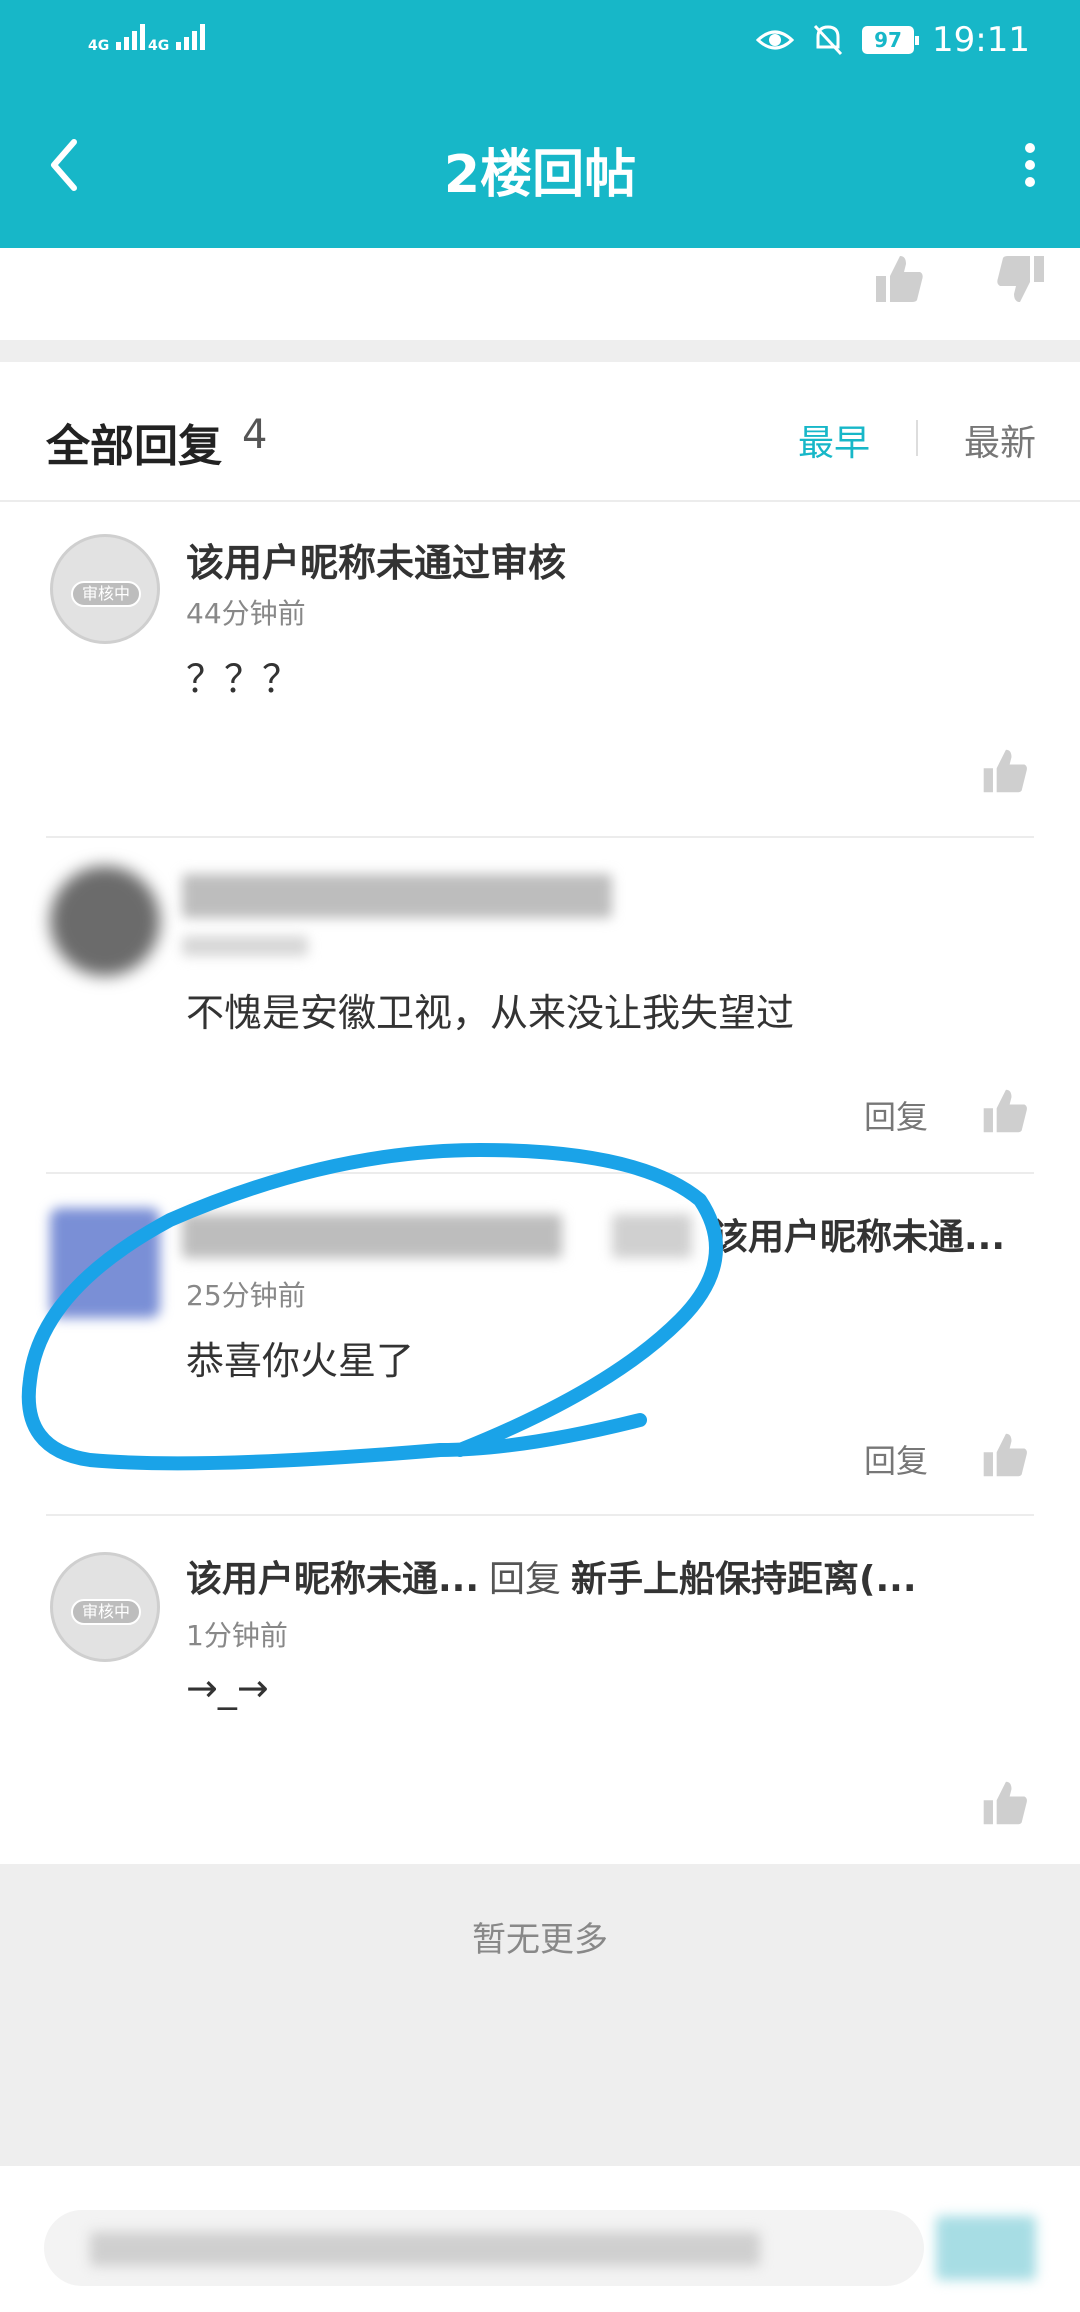 This screenshot has width=1080, height=2312. What do you see at coordinates (117, 37) in the screenshot?
I see `signal-icon-1: 4G` at bounding box center [117, 37].